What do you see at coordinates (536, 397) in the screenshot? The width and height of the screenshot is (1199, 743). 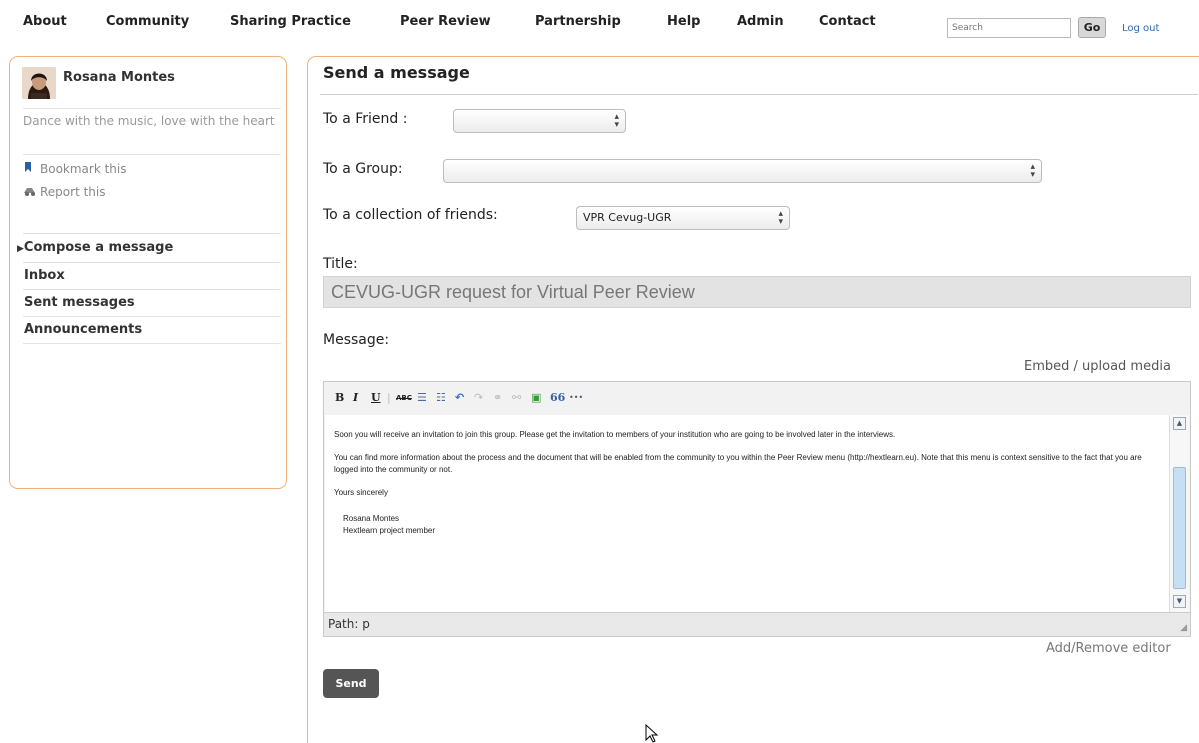 I see `image-icon: ▣` at bounding box center [536, 397].